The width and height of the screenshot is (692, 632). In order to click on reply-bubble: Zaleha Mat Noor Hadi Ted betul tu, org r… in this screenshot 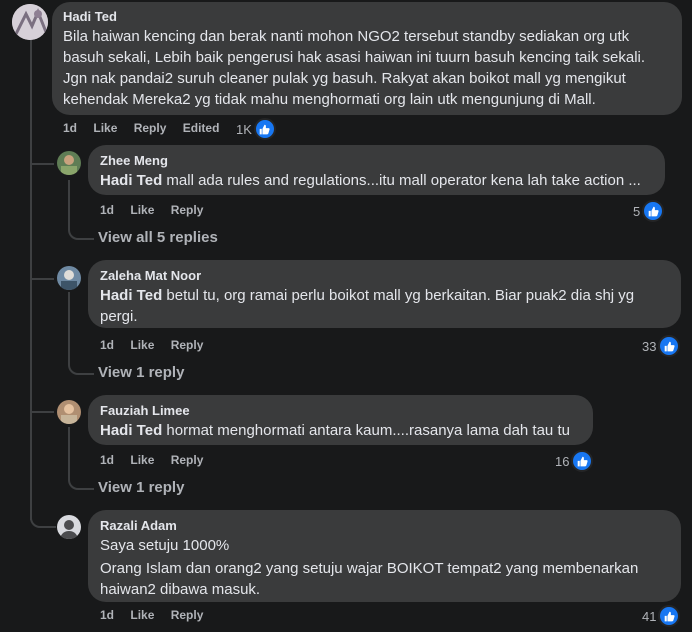, I will do `click(384, 294)`.